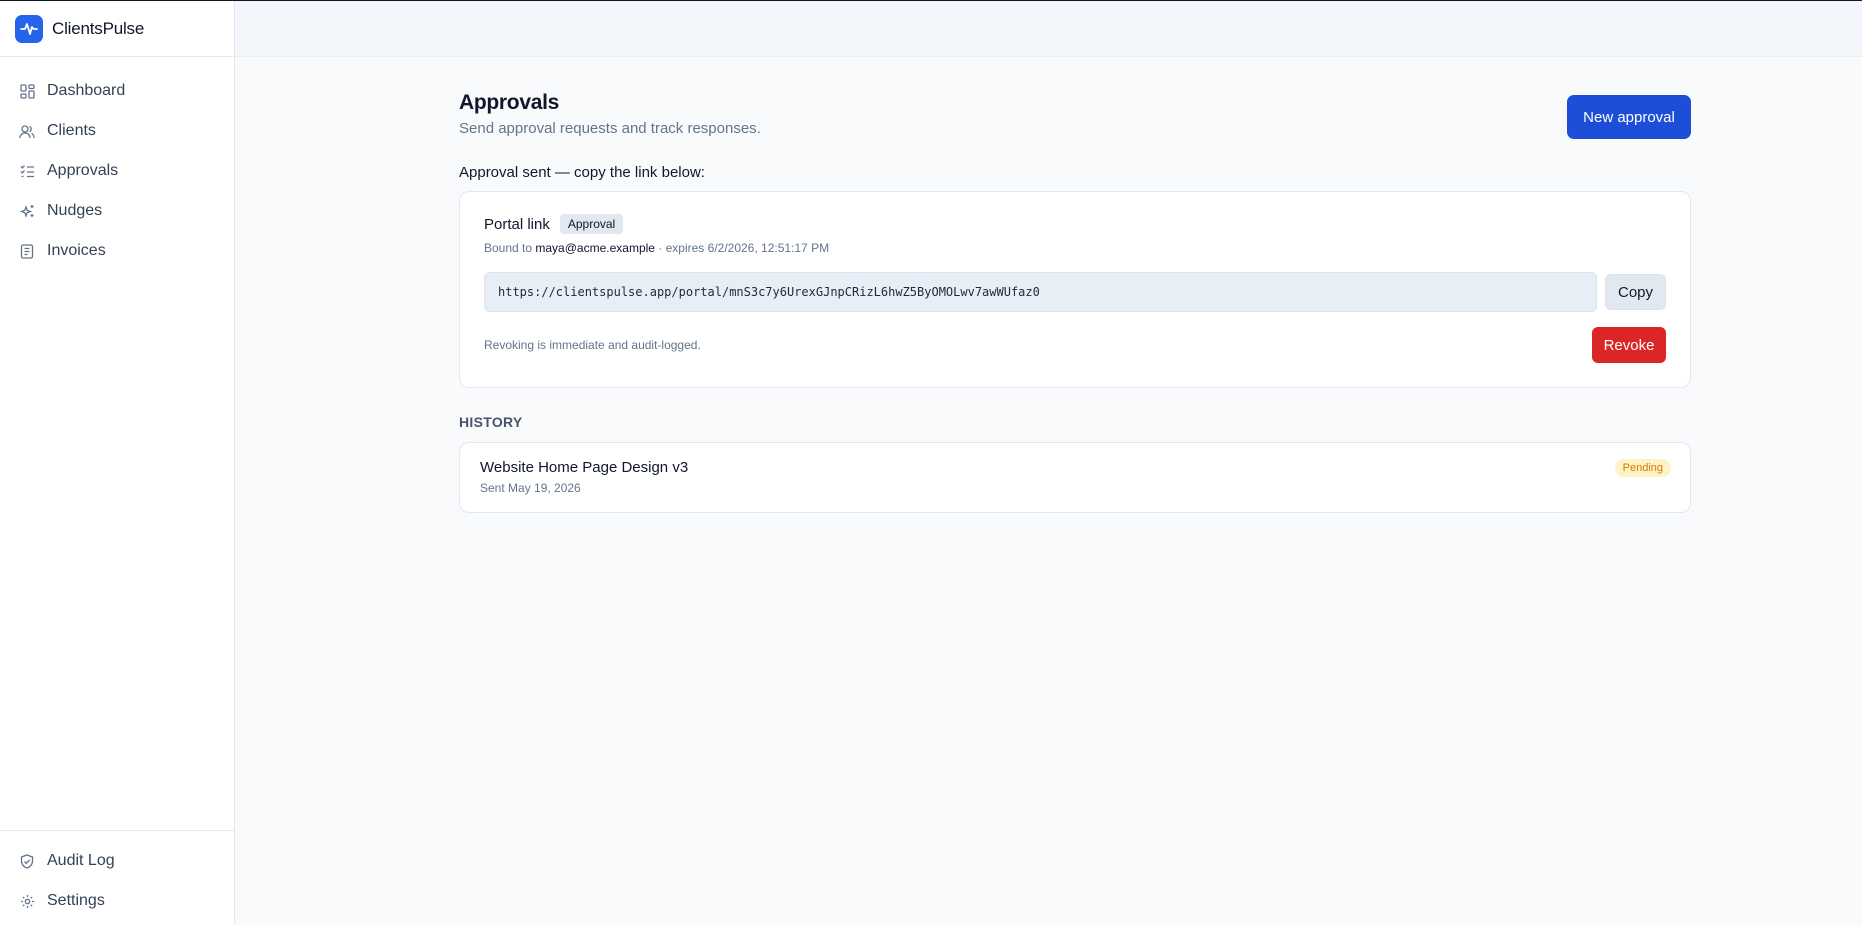 The width and height of the screenshot is (1862, 925). What do you see at coordinates (29, 28) in the screenshot?
I see `pulse-logo-icon` at bounding box center [29, 28].